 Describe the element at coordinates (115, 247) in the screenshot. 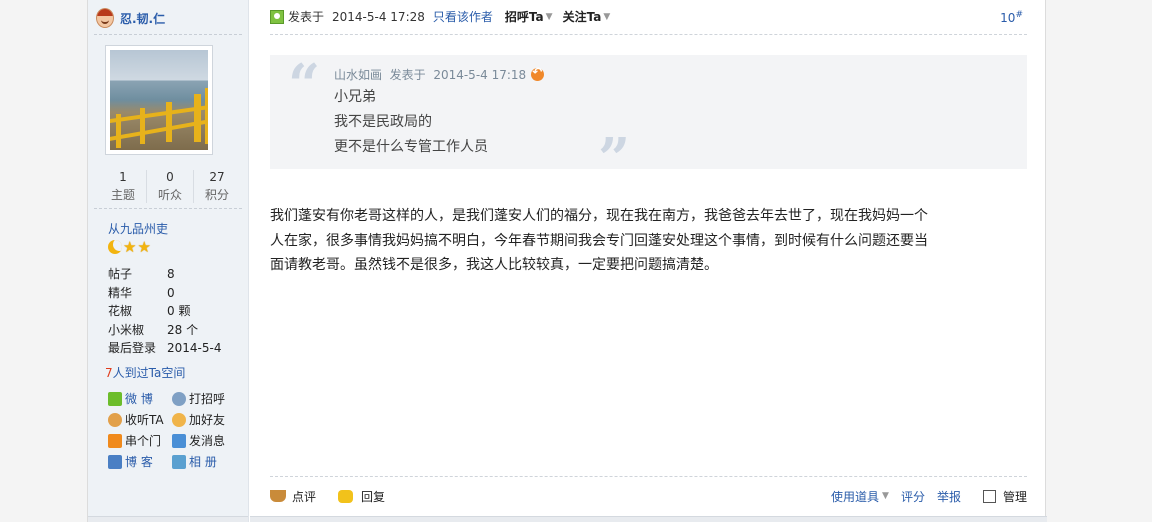

I see `moon-icon` at that location.